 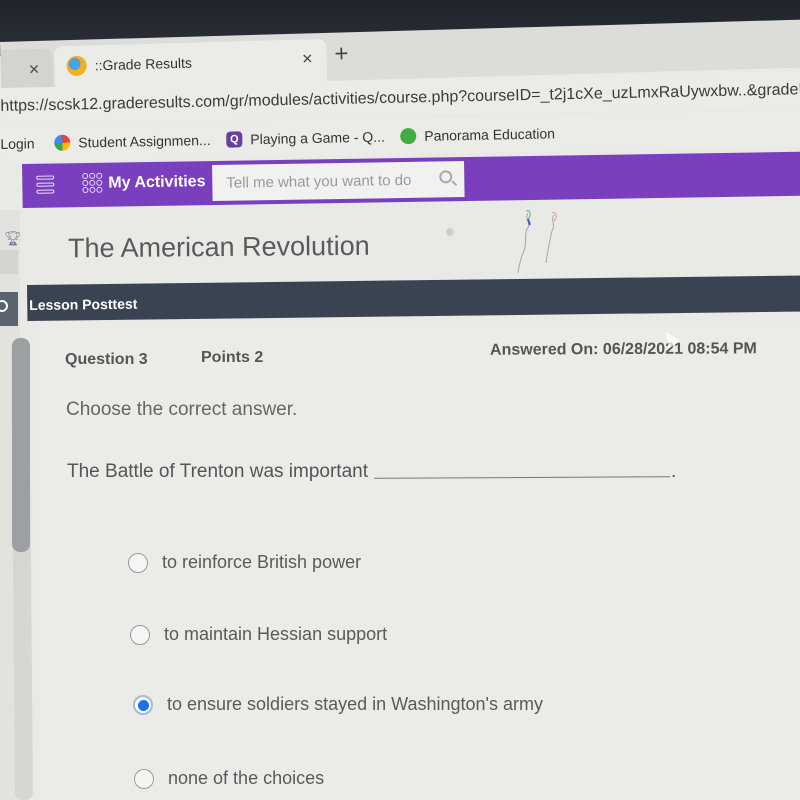 I want to click on sidebar-search-button, so click(x=9, y=309).